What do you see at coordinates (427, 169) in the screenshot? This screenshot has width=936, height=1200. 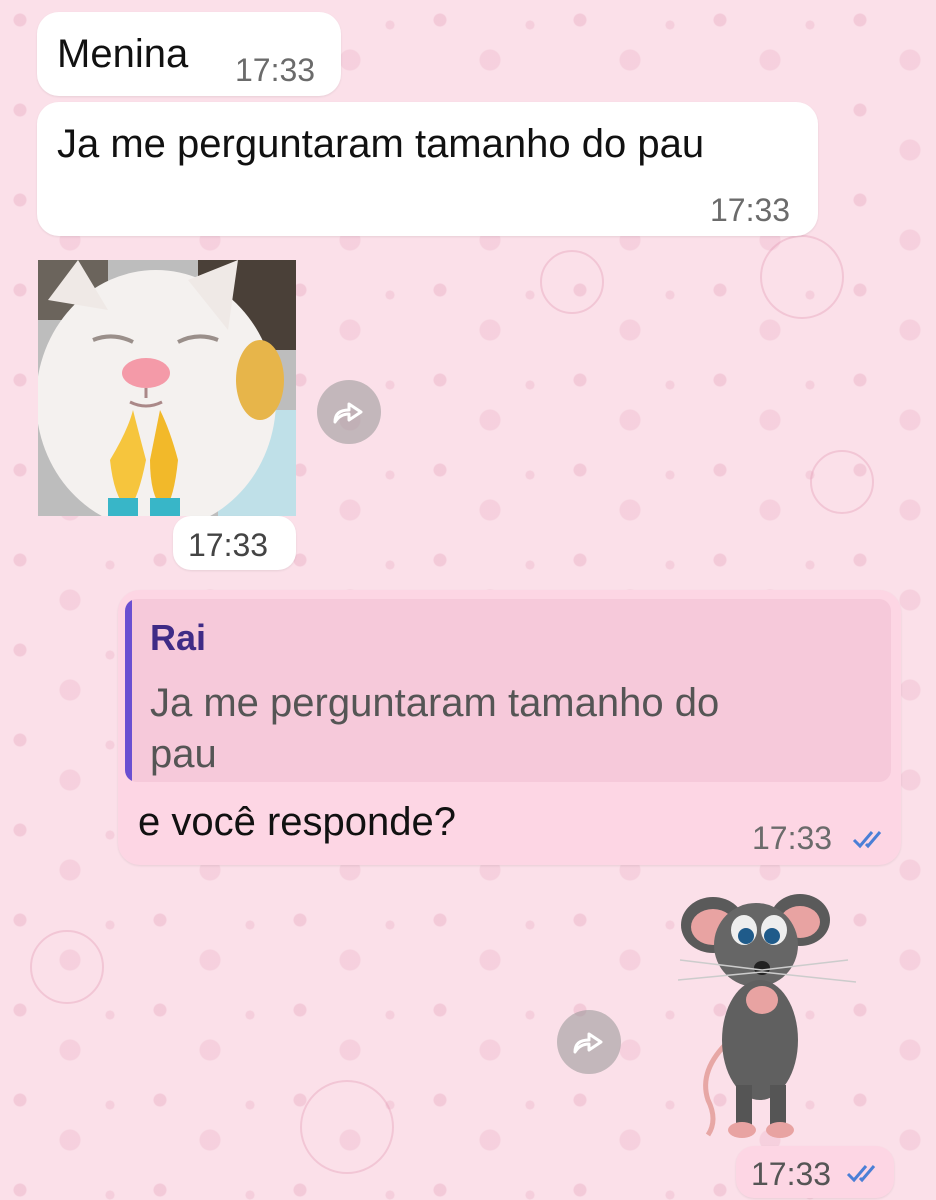 I see `incoming-message: Ja me perguntaram tamanho do pau 17:33` at bounding box center [427, 169].